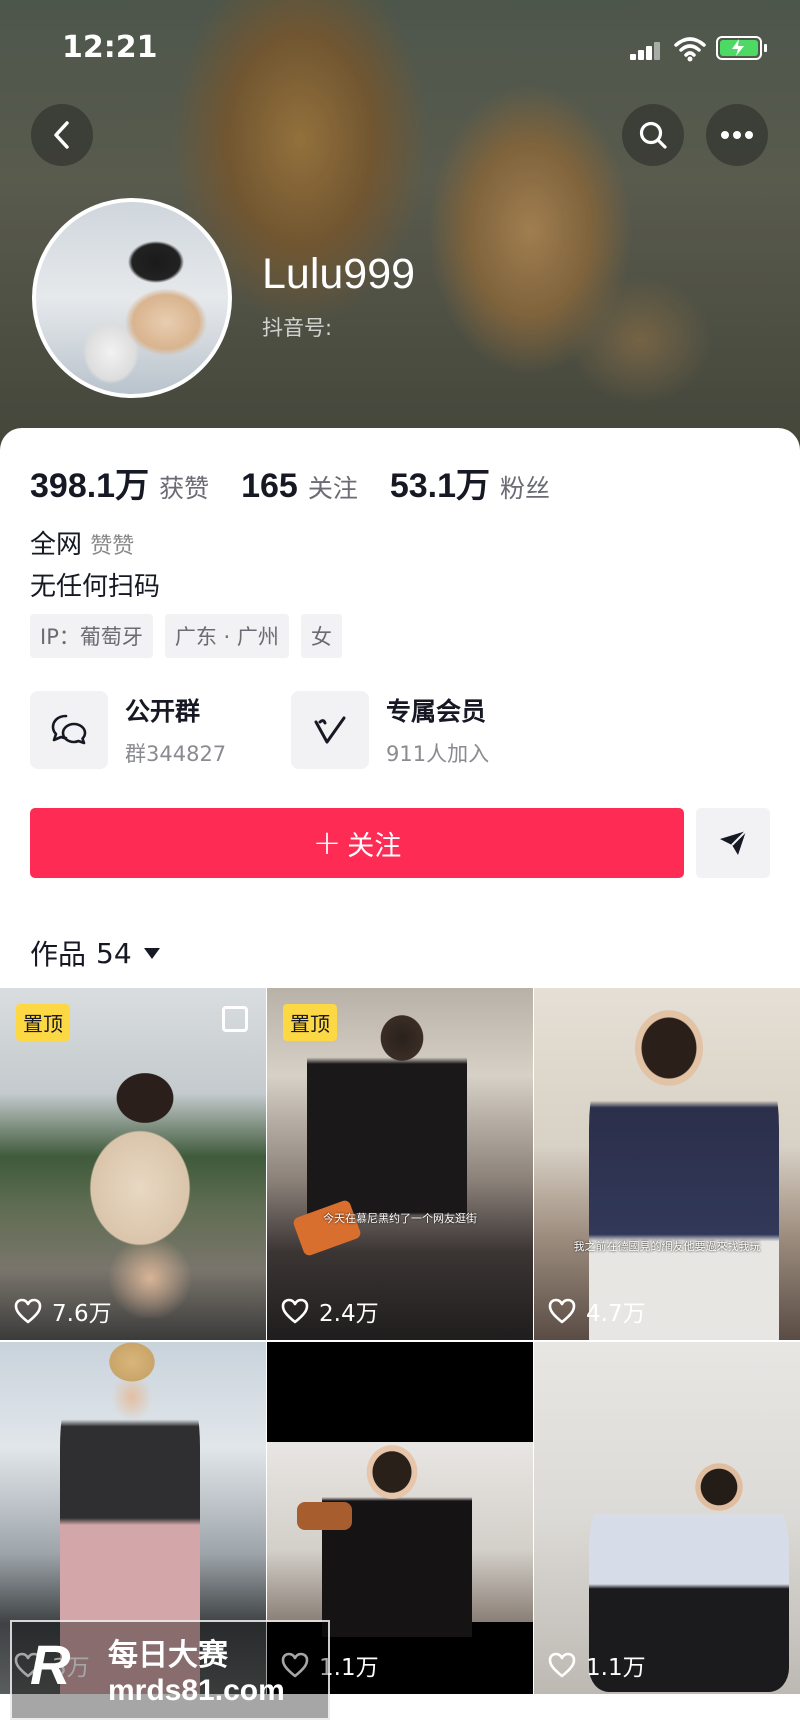 The height and width of the screenshot is (1731, 800). Describe the element at coordinates (226, 636) in the screenshot. I see `tag-location: 广东 · 广州` at that location.